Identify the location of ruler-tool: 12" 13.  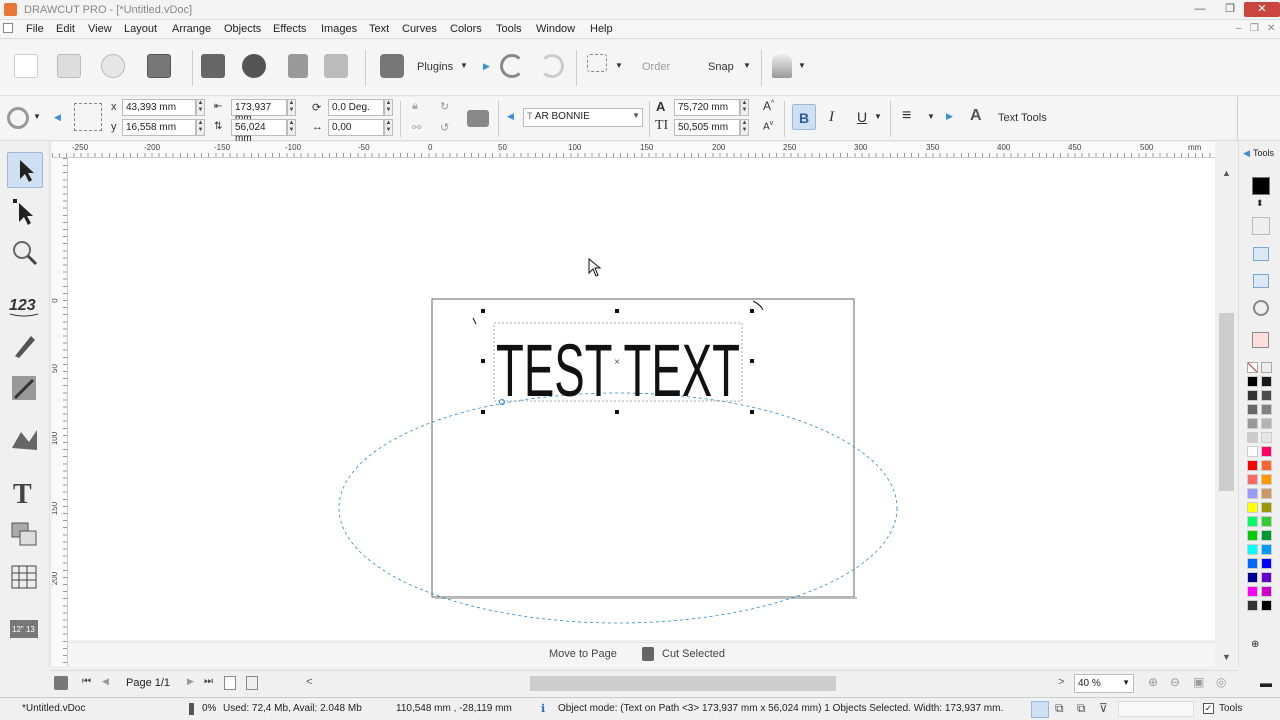
(25, 630).